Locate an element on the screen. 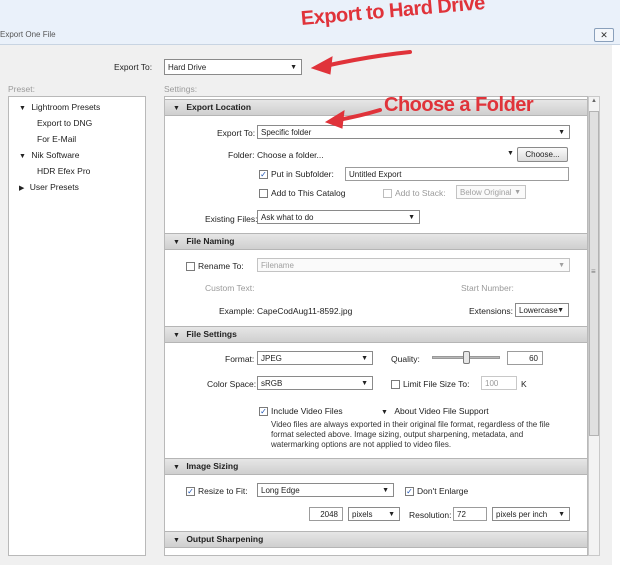 Image resolution: width=620 pixels, height=565 pixels. arrow-to-export-select is located at coordinates (367, 59).